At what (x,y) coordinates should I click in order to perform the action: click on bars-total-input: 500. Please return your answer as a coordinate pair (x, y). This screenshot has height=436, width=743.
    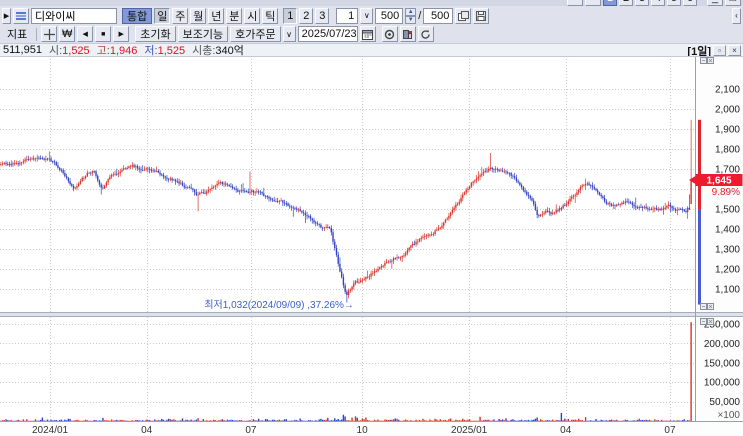
    Looking at the image, I should click on (438, 15).